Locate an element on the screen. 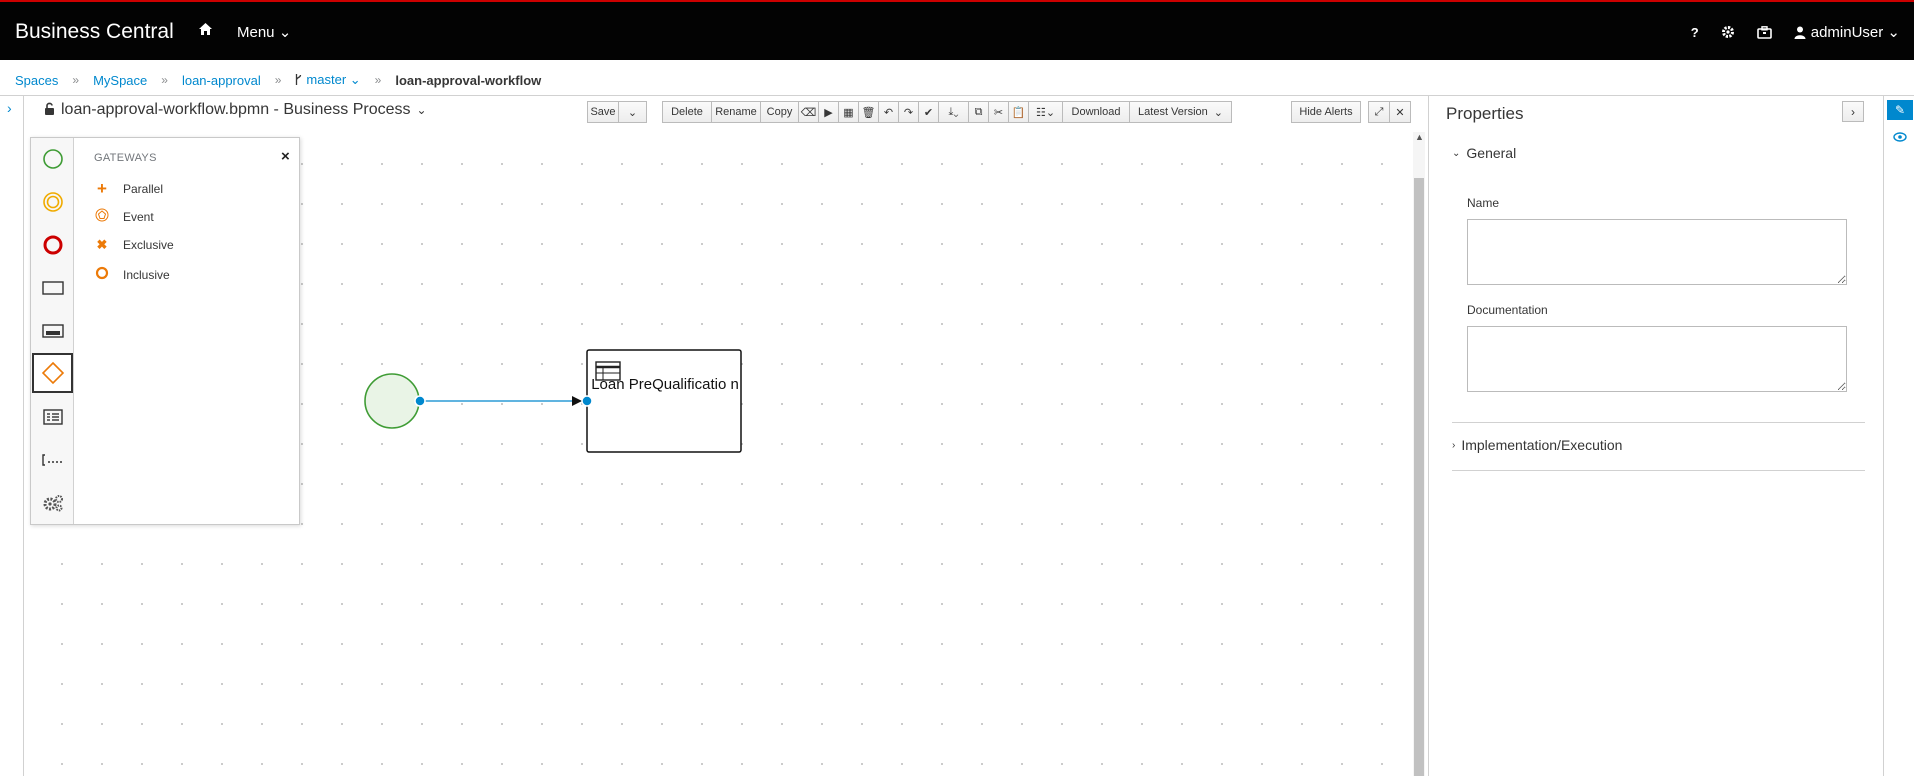 Image resolution: width=1914 pixels, height=776 pixels. start-events-icon is located at coordinates (52, 159).